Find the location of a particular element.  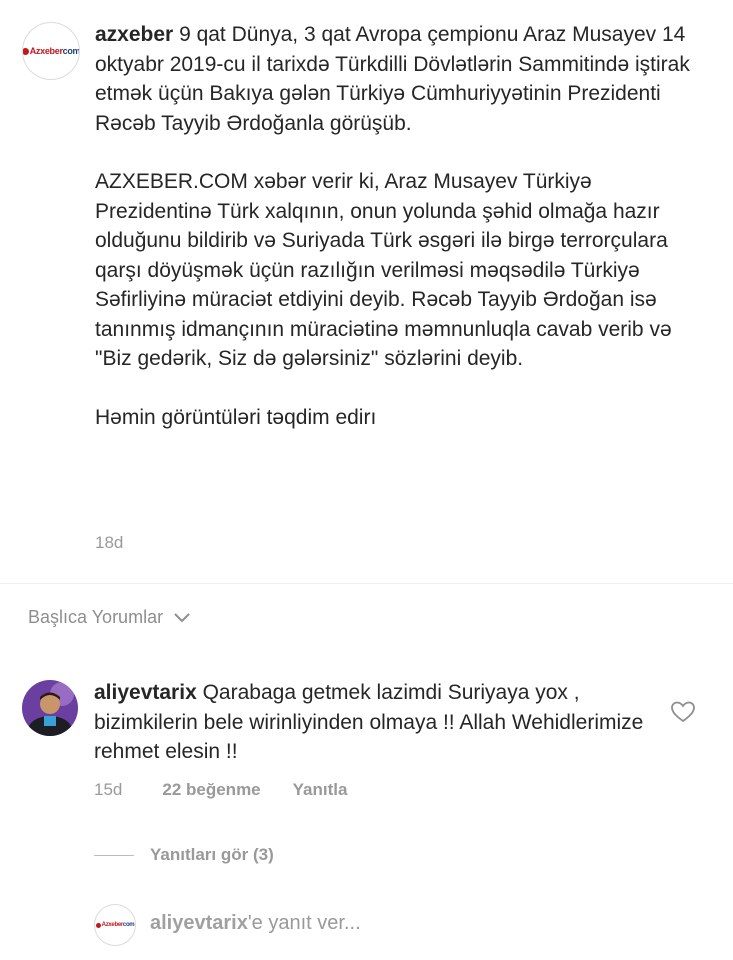

comment-meta: 15d 22 beğenme Yanıtla is located at coordinates (220, 790).